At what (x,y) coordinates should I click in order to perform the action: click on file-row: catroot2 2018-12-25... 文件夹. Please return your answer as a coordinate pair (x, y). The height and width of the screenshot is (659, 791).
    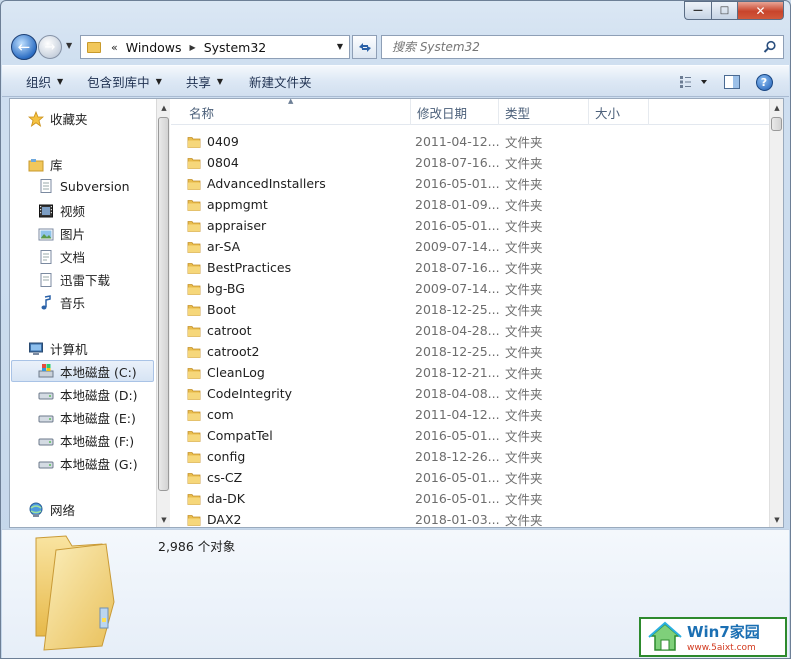
    Looking at the image, I should click on (475, 351).